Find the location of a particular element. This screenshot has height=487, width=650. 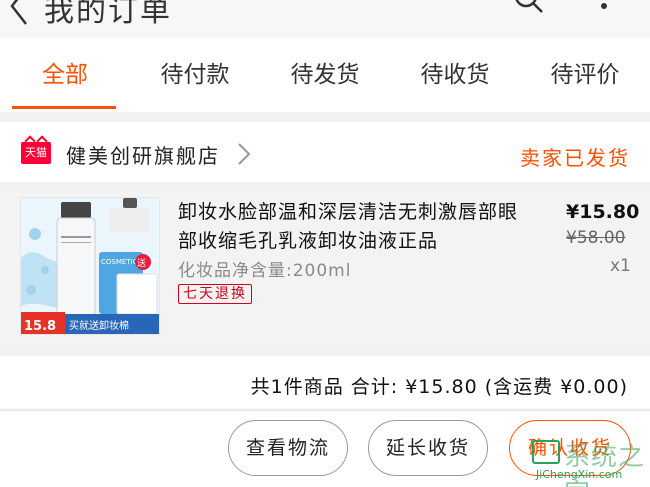

tmall-badge: 天猫 is located at coordinates (36, 153).